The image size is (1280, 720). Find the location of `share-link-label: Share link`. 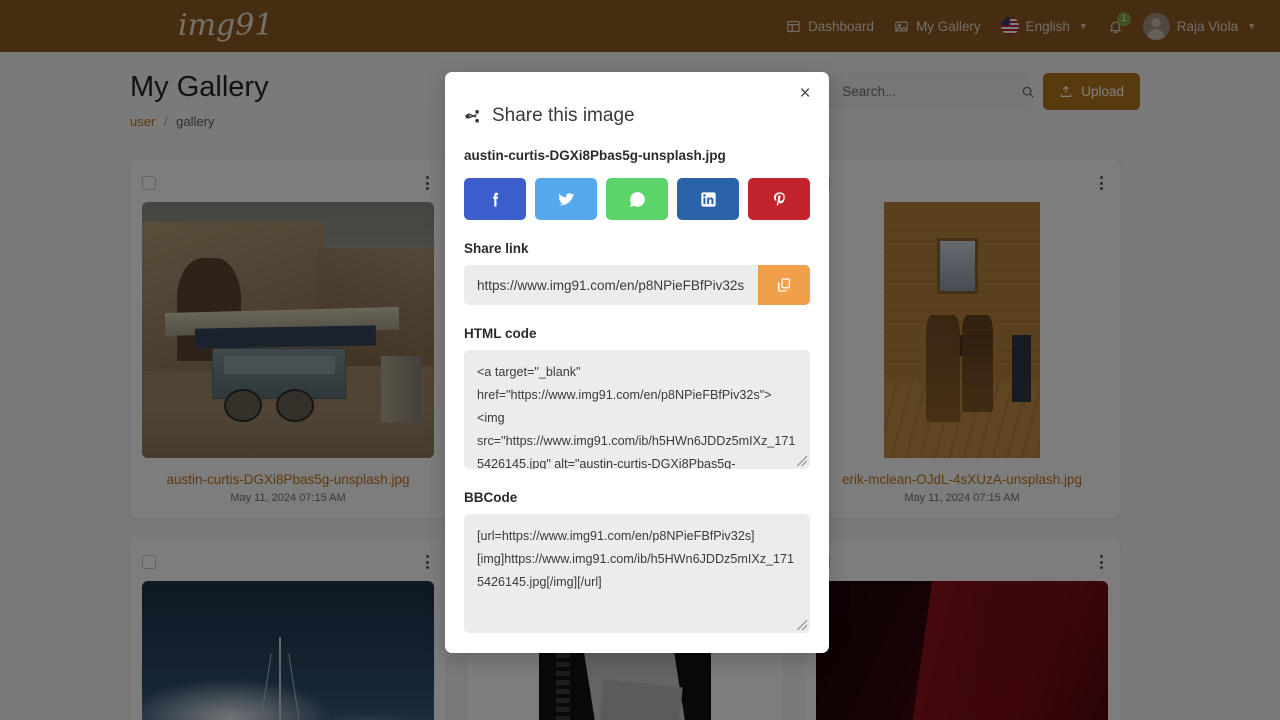

share-link-label: Share link is located at coordinates (496, 248).